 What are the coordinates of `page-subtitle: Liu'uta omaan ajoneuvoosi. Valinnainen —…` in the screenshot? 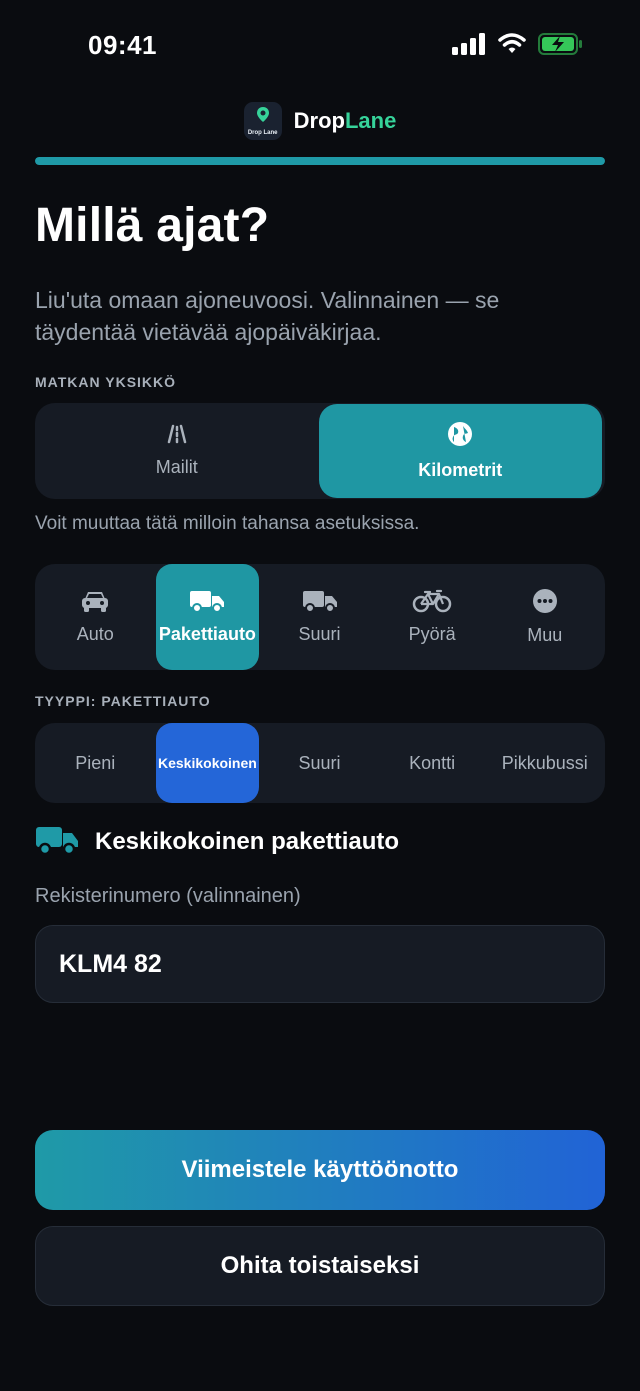 It's located at (267, 316).